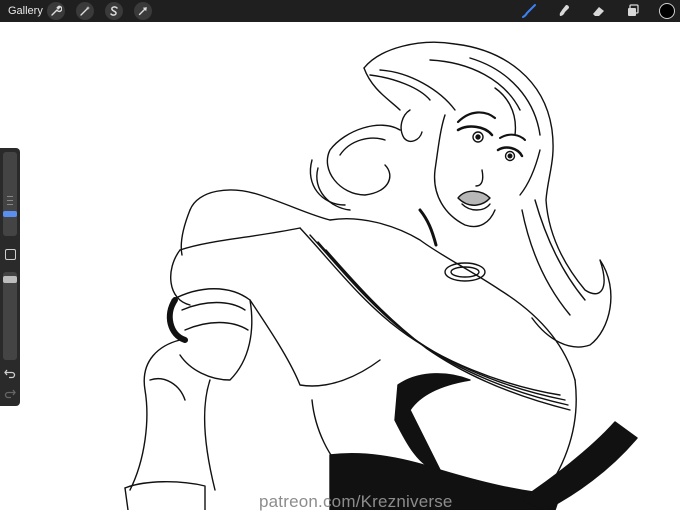 The image size is (680, 515). I want to click on watermark-text: patreon.com/Krezniverse, so click(356, 501).